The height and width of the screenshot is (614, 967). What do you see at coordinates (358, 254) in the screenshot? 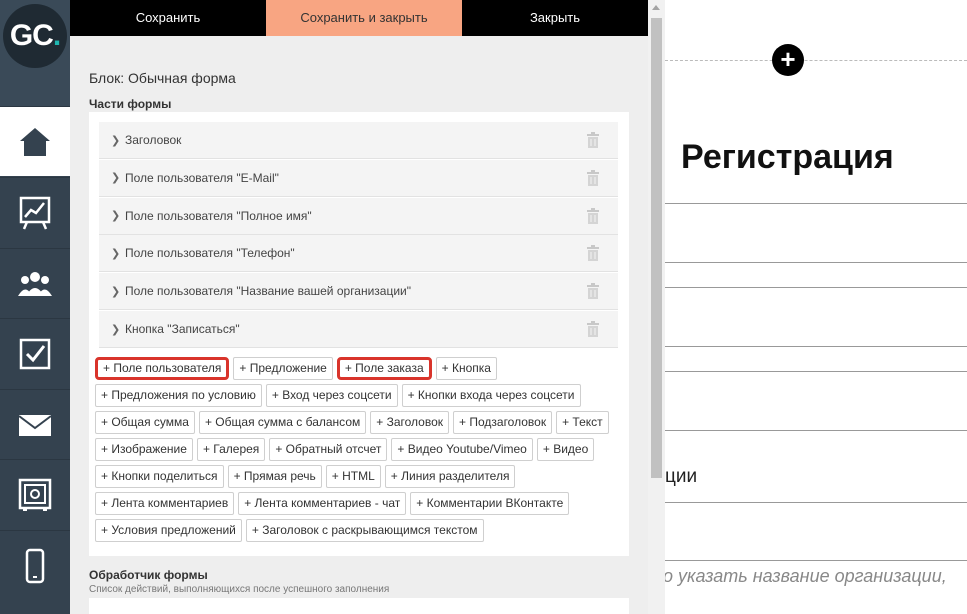
I see `form-part-row: ❯ Поле пользователя "Телефон"` at bounding box center [358, 254].